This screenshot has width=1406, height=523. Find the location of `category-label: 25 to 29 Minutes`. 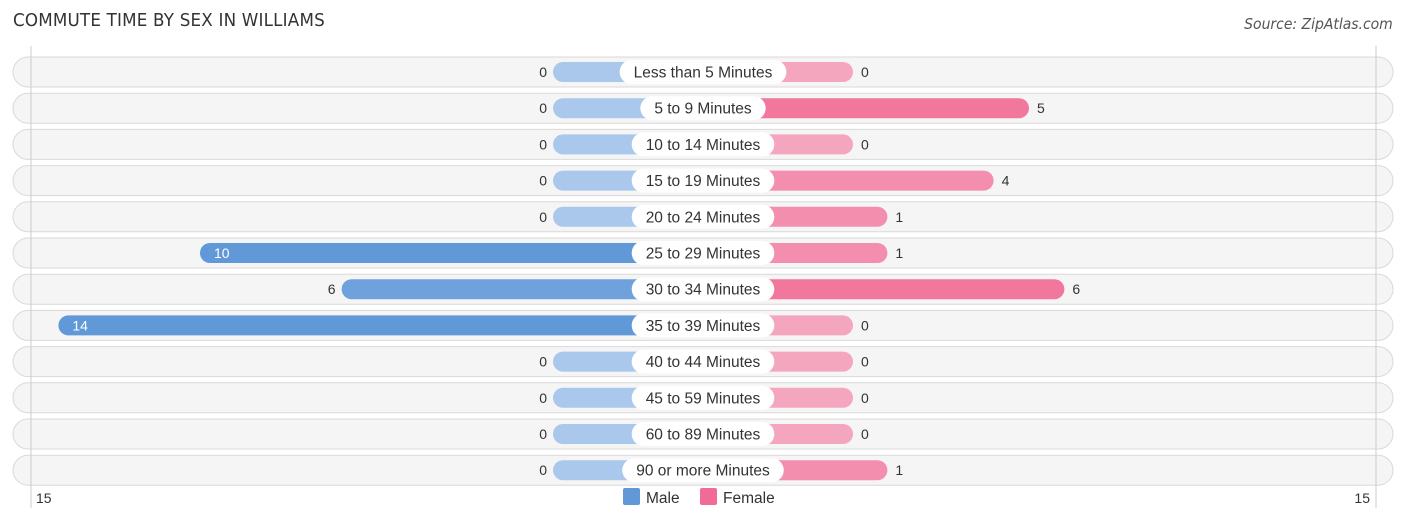

category-label: 25 to 29 Minutes is located at coordinates (703, 254).